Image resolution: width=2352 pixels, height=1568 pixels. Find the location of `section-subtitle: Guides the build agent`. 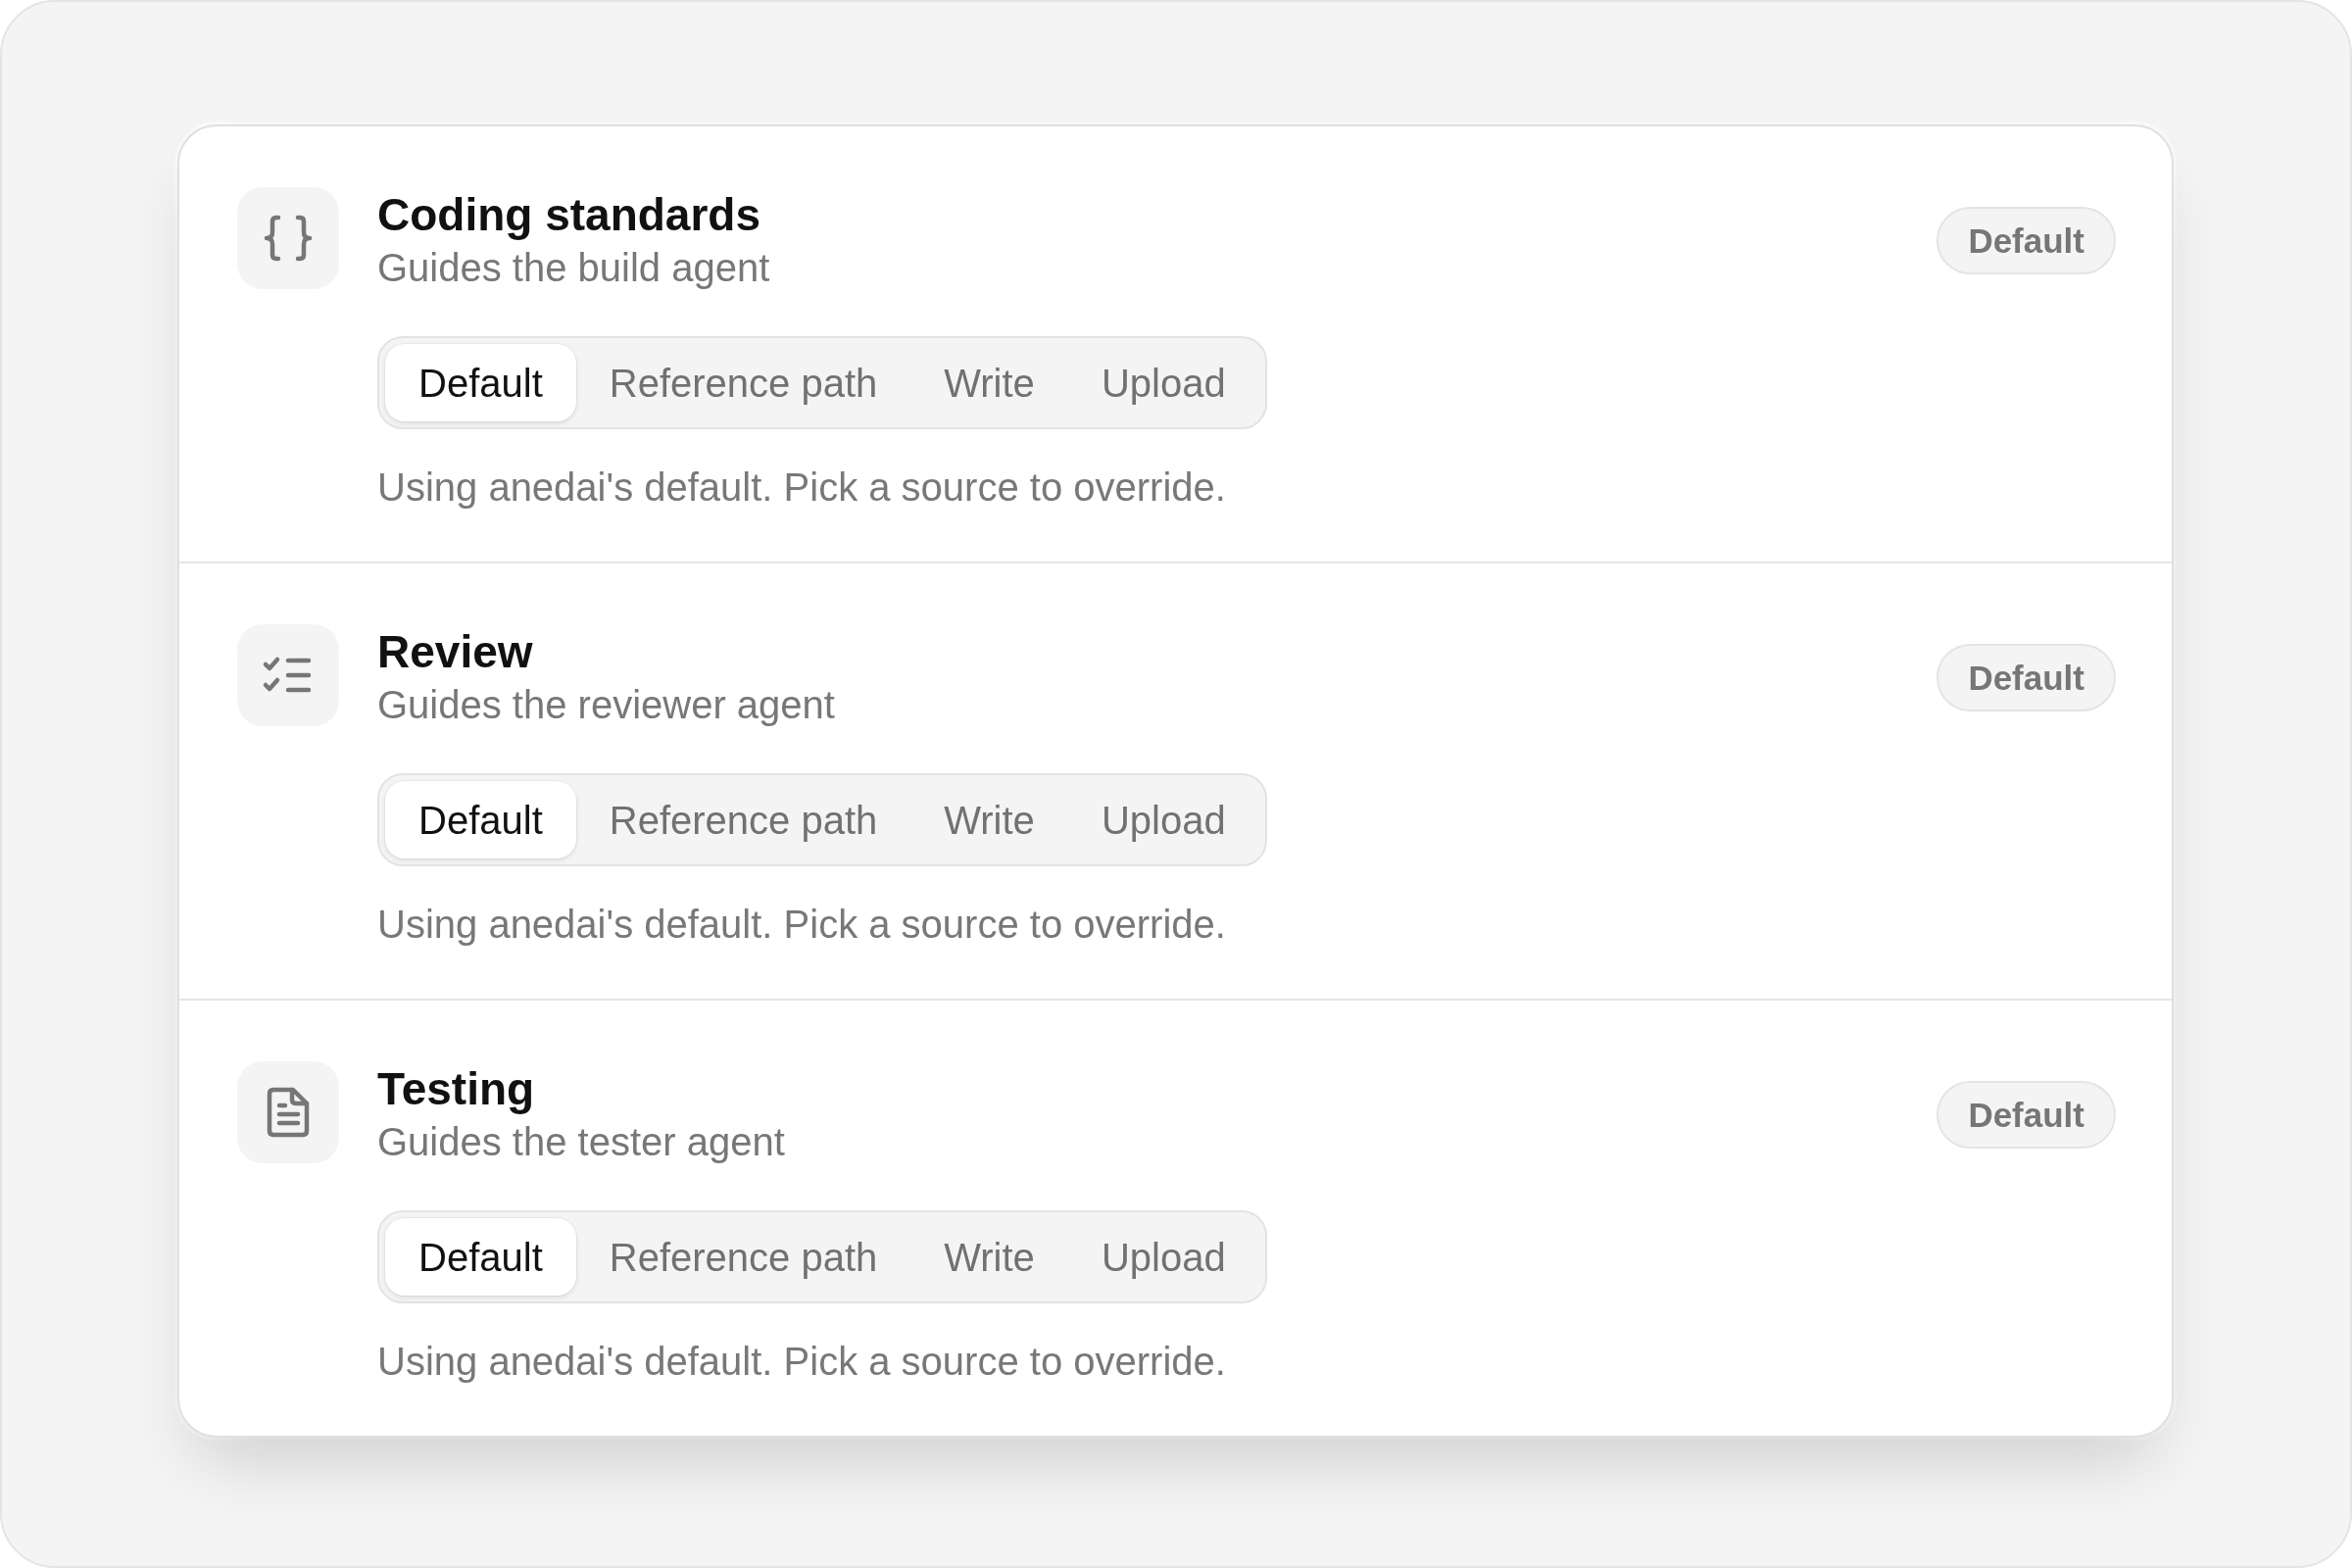

section-subtitle: Guides the build agent is located at coordinates (573, 268).